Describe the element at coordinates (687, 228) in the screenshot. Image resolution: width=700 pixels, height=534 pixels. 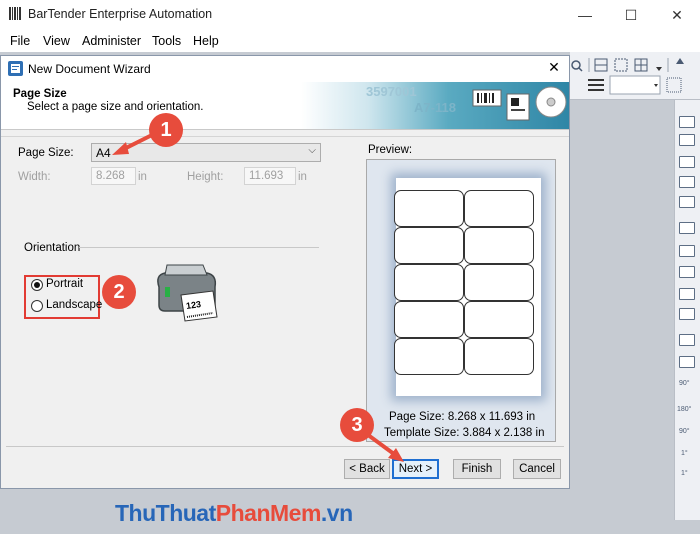
I see `center-icon` at that location.